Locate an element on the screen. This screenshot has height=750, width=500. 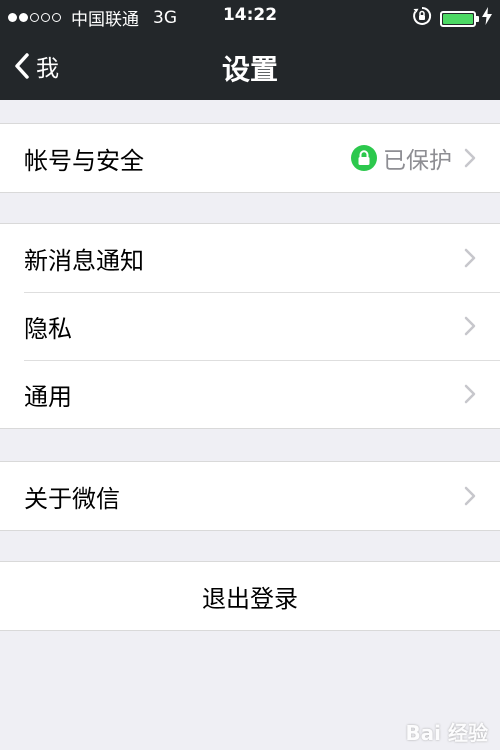
rotation-lock-icon is located at coordinates (422, 18).